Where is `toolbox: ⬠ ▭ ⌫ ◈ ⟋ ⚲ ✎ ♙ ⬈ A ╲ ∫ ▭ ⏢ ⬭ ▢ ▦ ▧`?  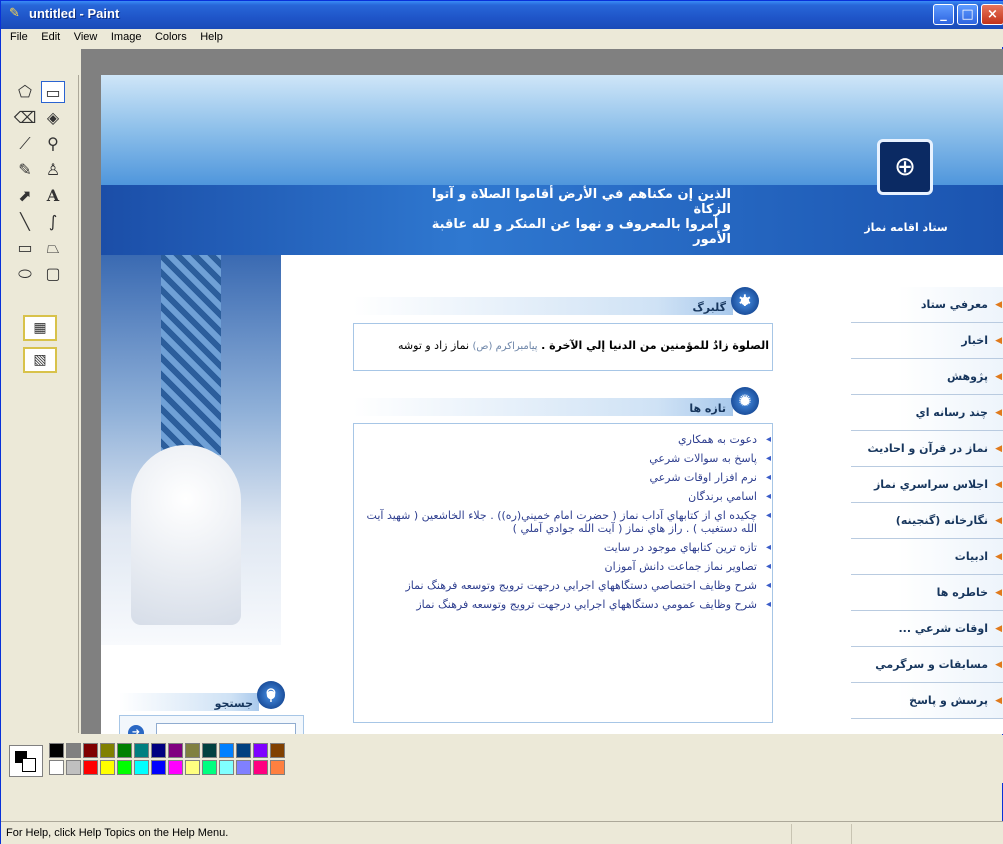 toolbox: ⬠ ▭ ⌫ ◈ ⟋ ⚲ ✎ ♙ ⬈ A ╲ ∫ ▭ ⏢ ⬭ ▢ ▦ ▧ is located at coordinates (42, 404).